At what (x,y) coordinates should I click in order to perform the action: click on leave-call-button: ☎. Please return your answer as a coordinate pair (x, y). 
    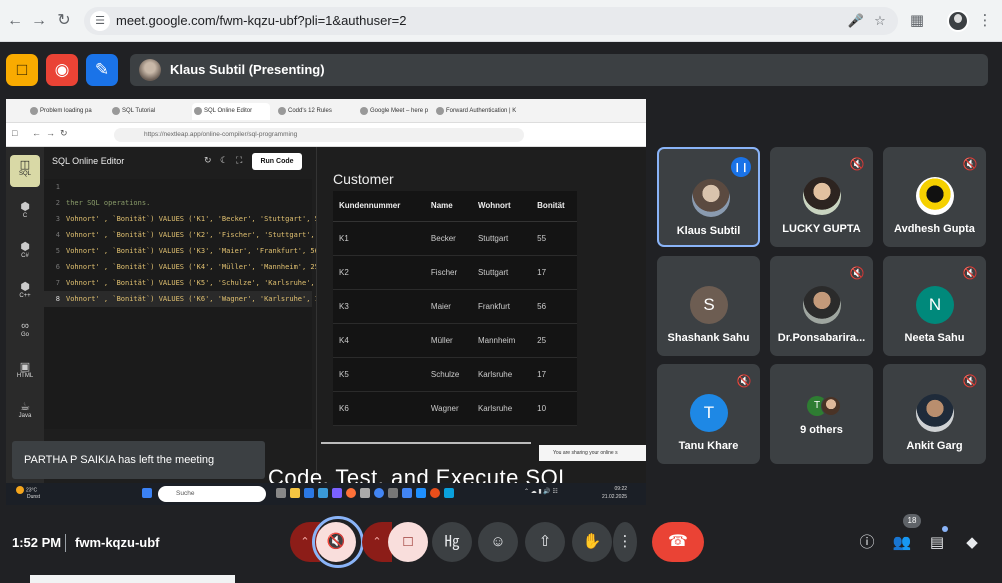
    Looking at the image, I should click on (678, 542).